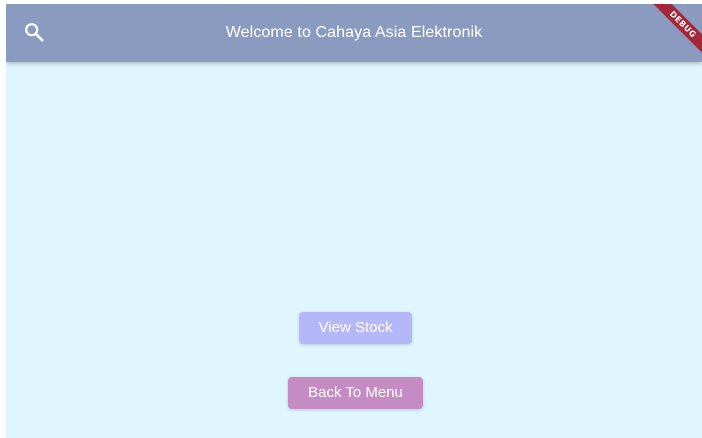 The image size is (702, 438). I want to click on page-title: Welcome to Cahaya Asia Elektronik, so click(354, 32).